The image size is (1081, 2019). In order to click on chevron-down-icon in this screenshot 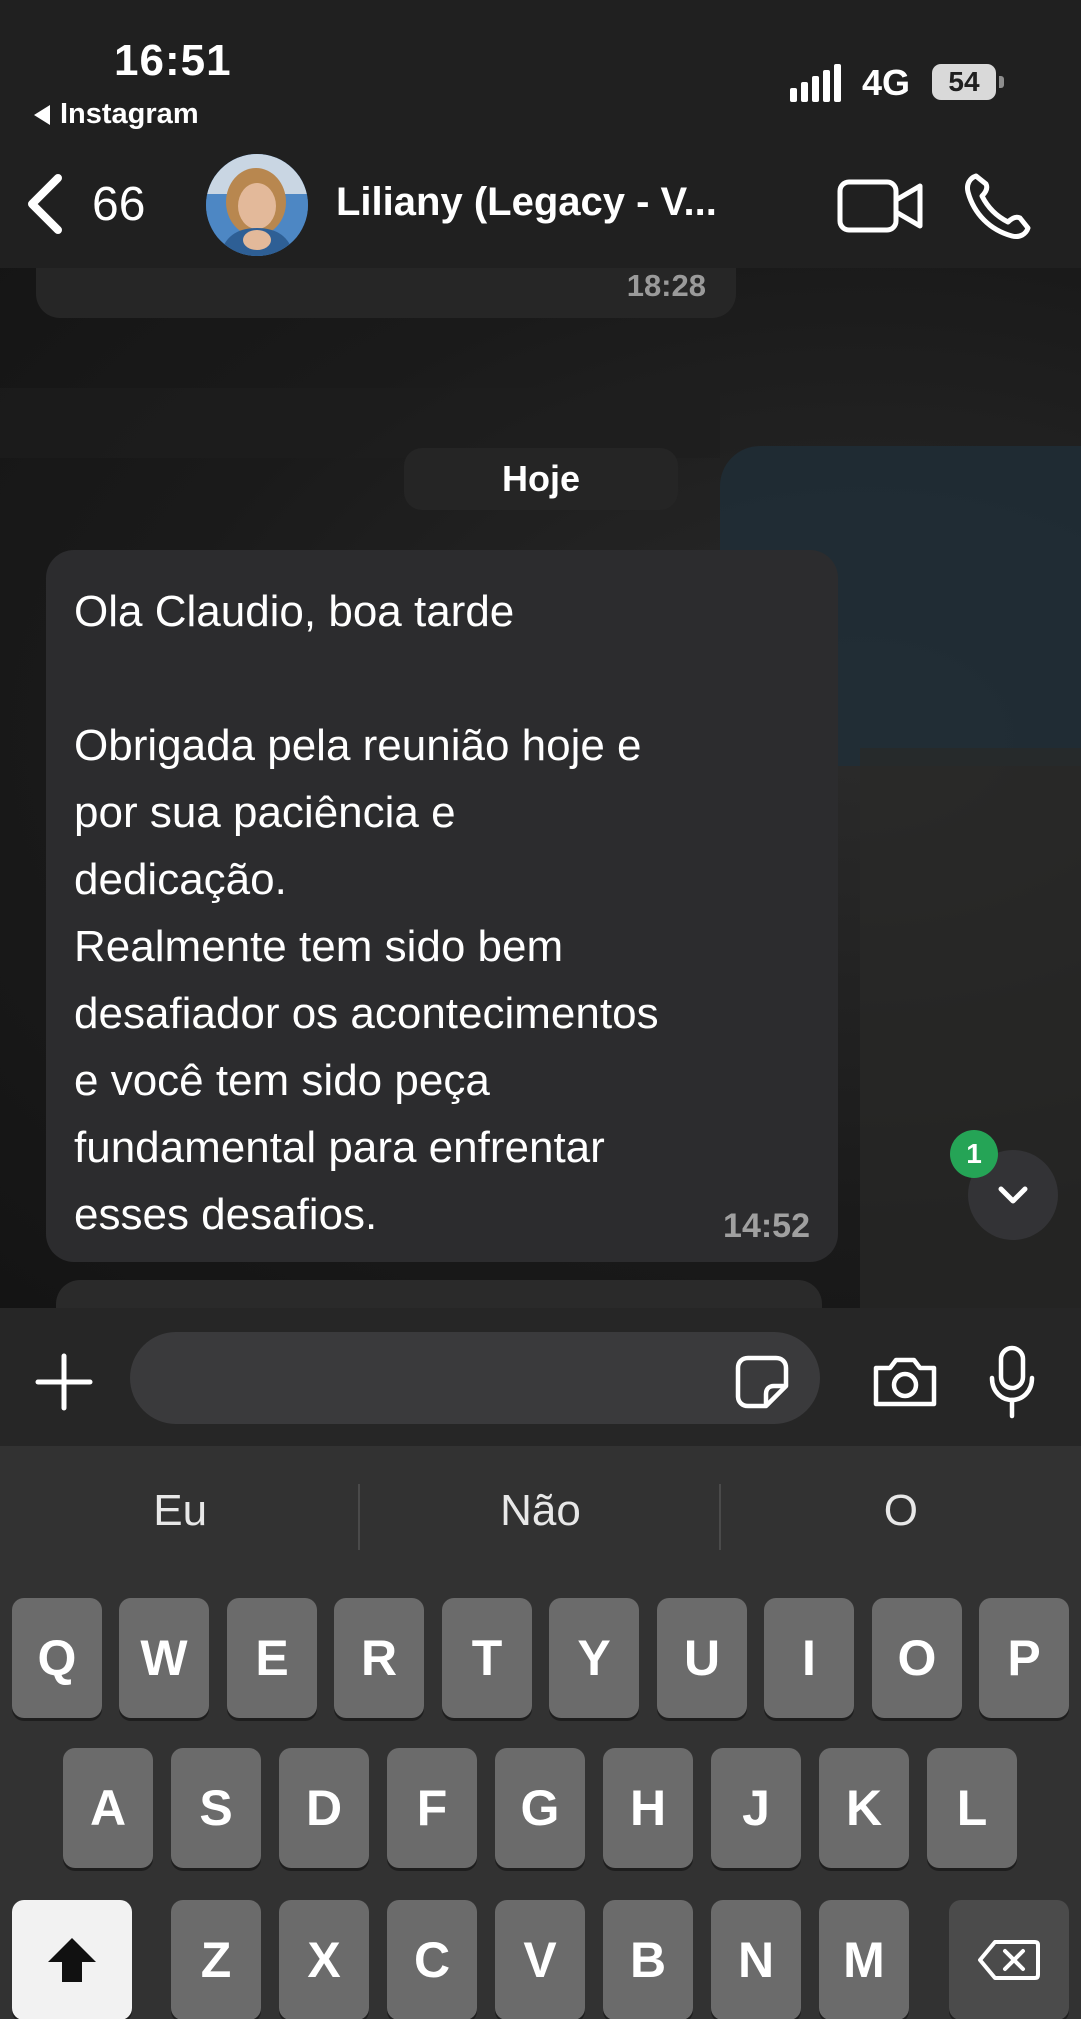, I will do `click(1013, 1195)`.